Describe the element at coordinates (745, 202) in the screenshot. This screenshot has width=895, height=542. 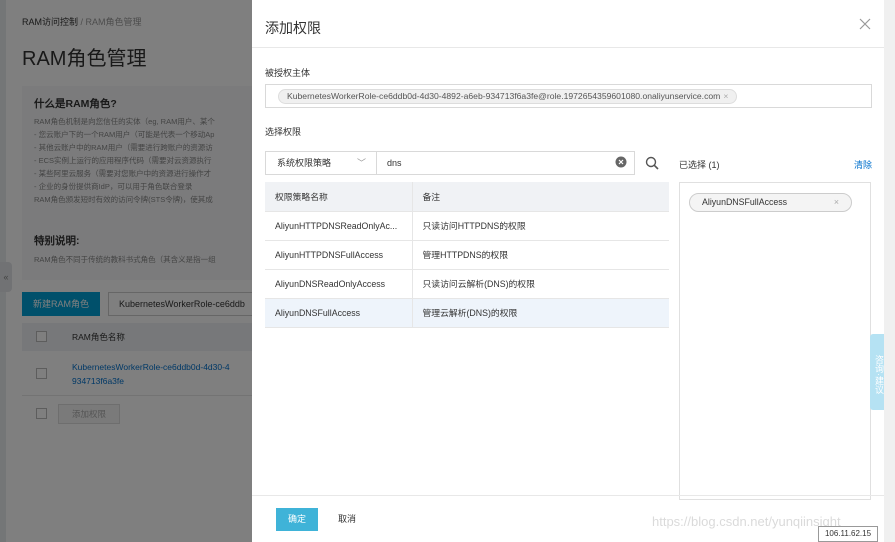
I see `selected-policy-name: AliyunDNSFullAccess` at that location.